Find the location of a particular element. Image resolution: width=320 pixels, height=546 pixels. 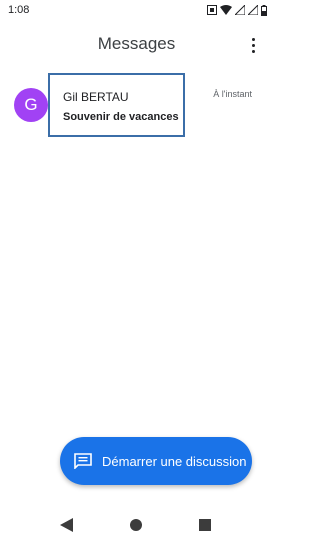

more-options-button is located at coordinates (253, 45).